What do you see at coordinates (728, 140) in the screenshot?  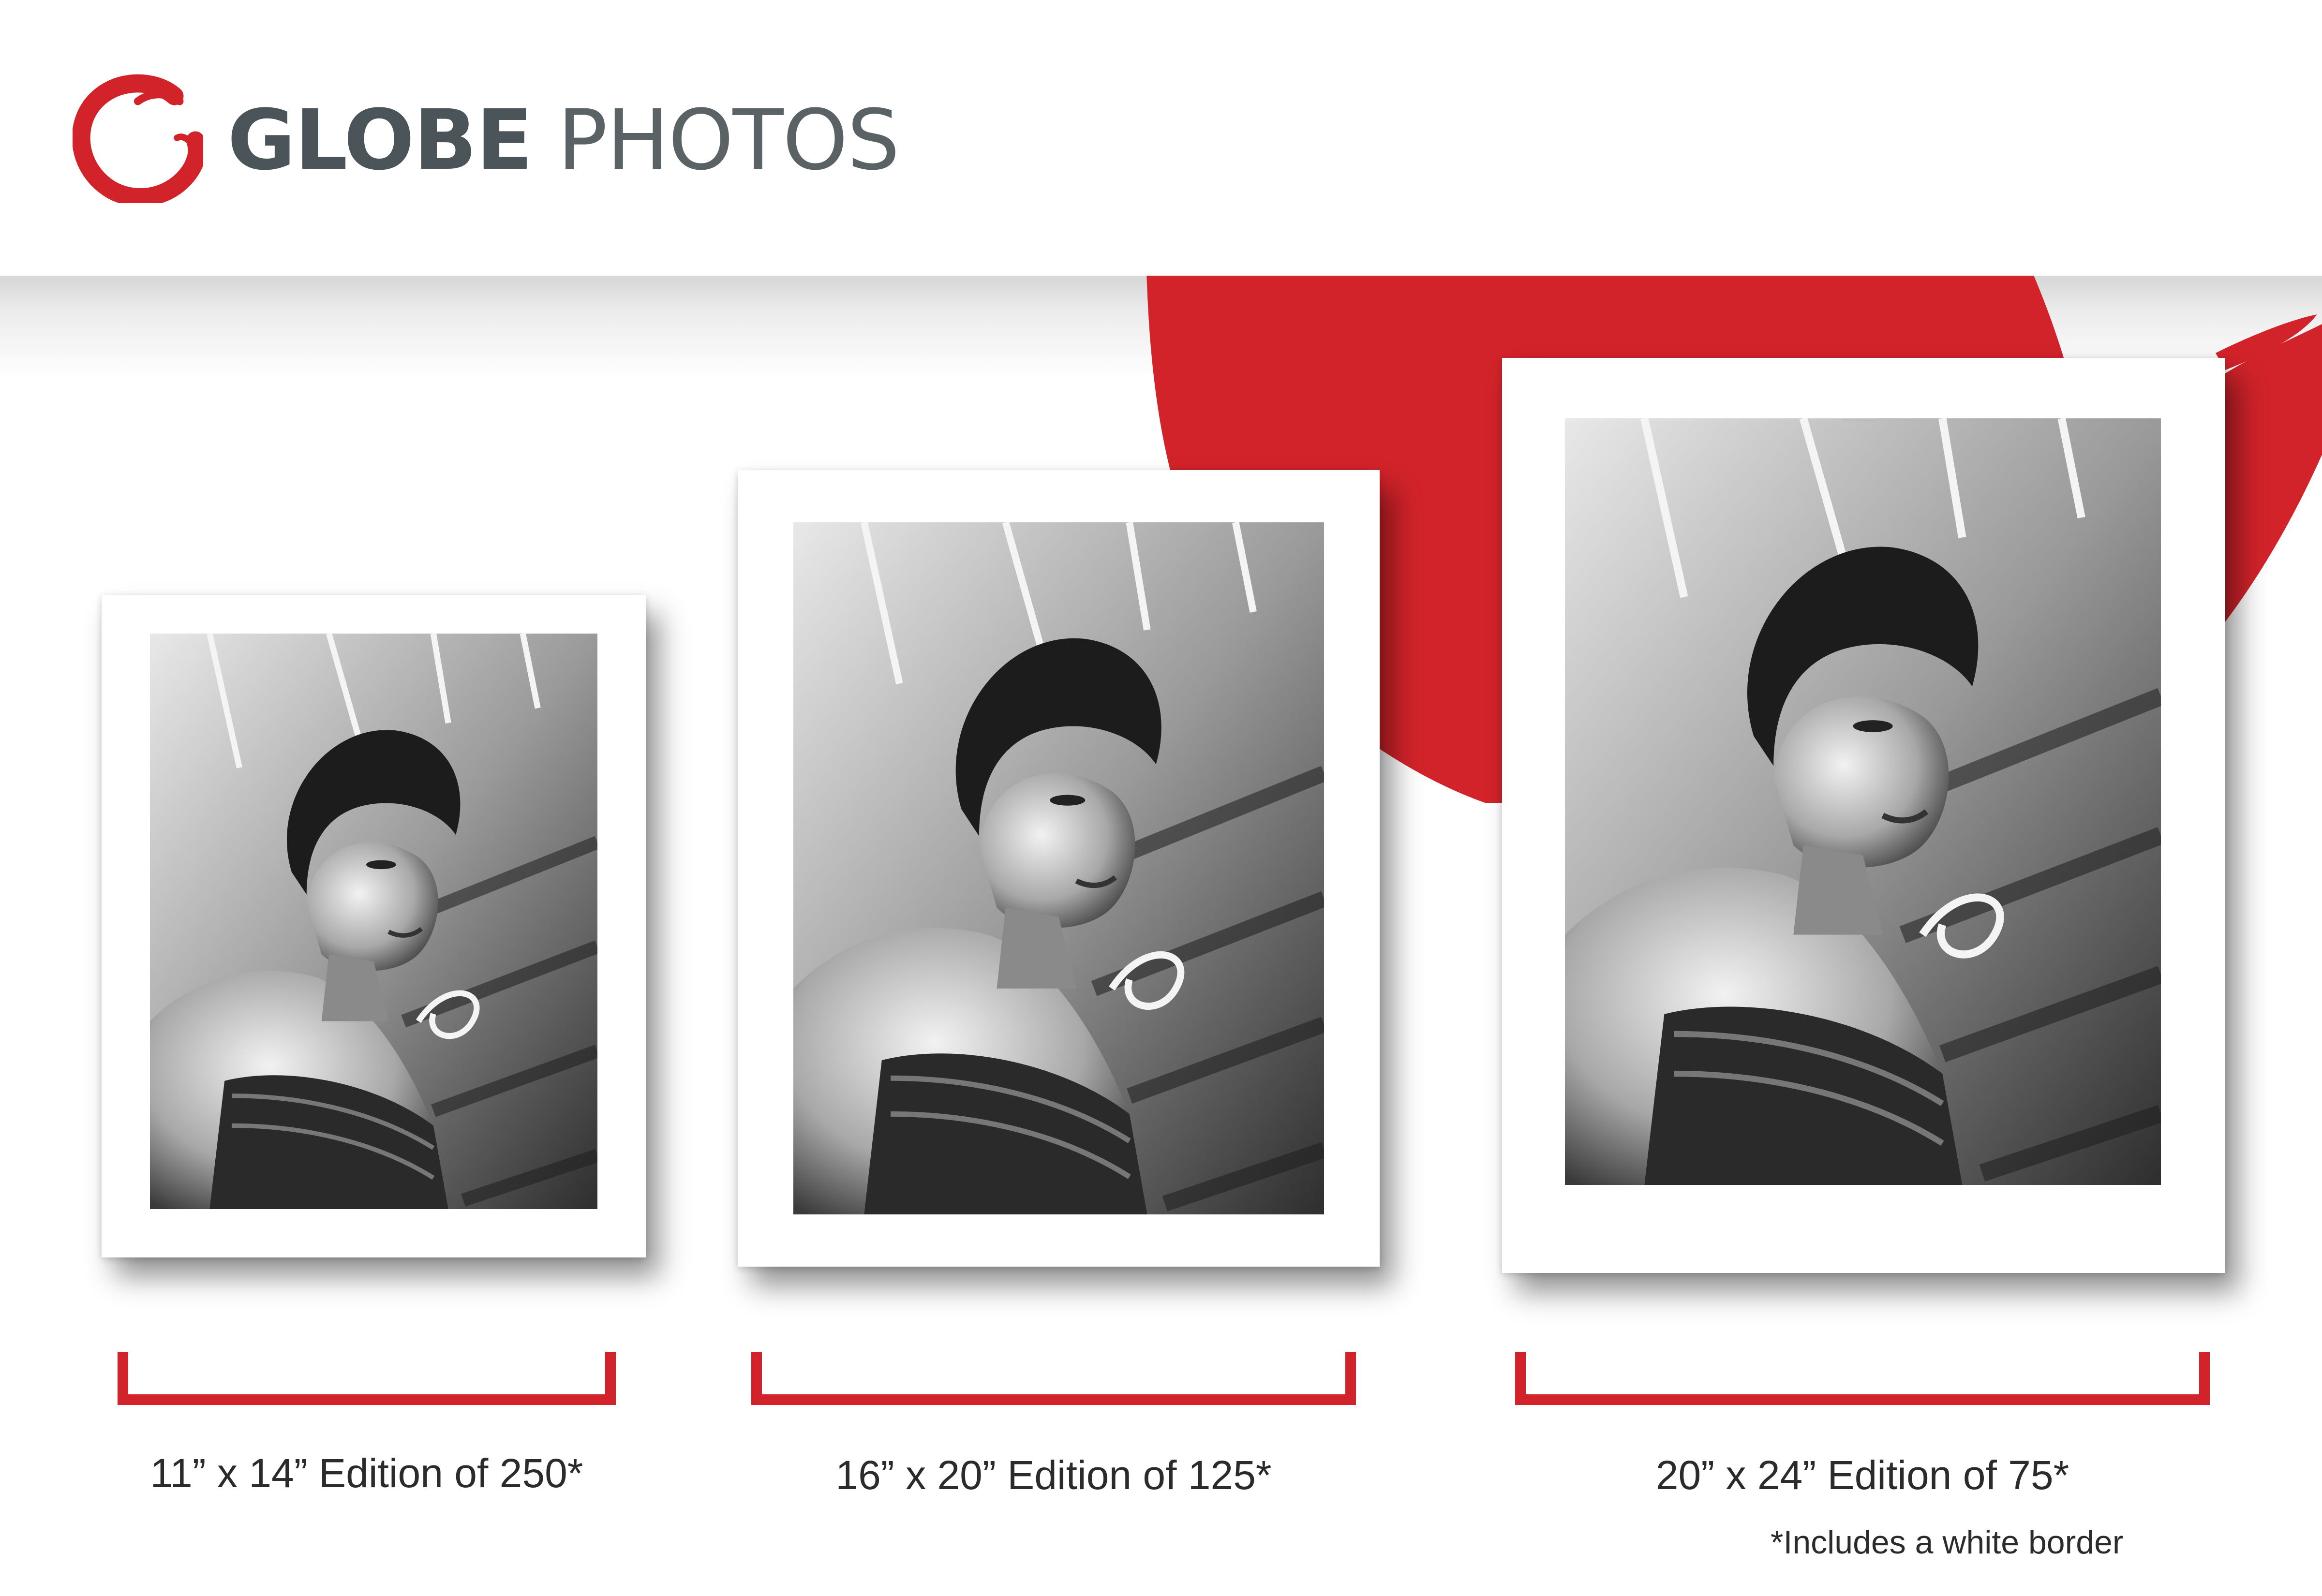 I see `brand-name-light: PHOTOS` at bounding box center [728, 140].